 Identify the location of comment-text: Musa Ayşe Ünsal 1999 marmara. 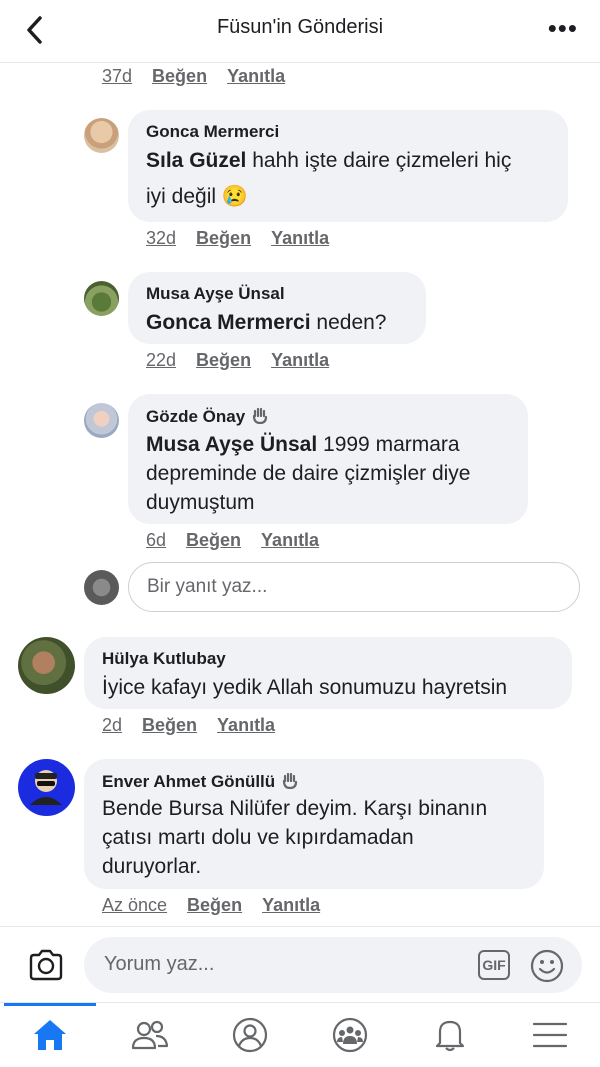
(303, 444).